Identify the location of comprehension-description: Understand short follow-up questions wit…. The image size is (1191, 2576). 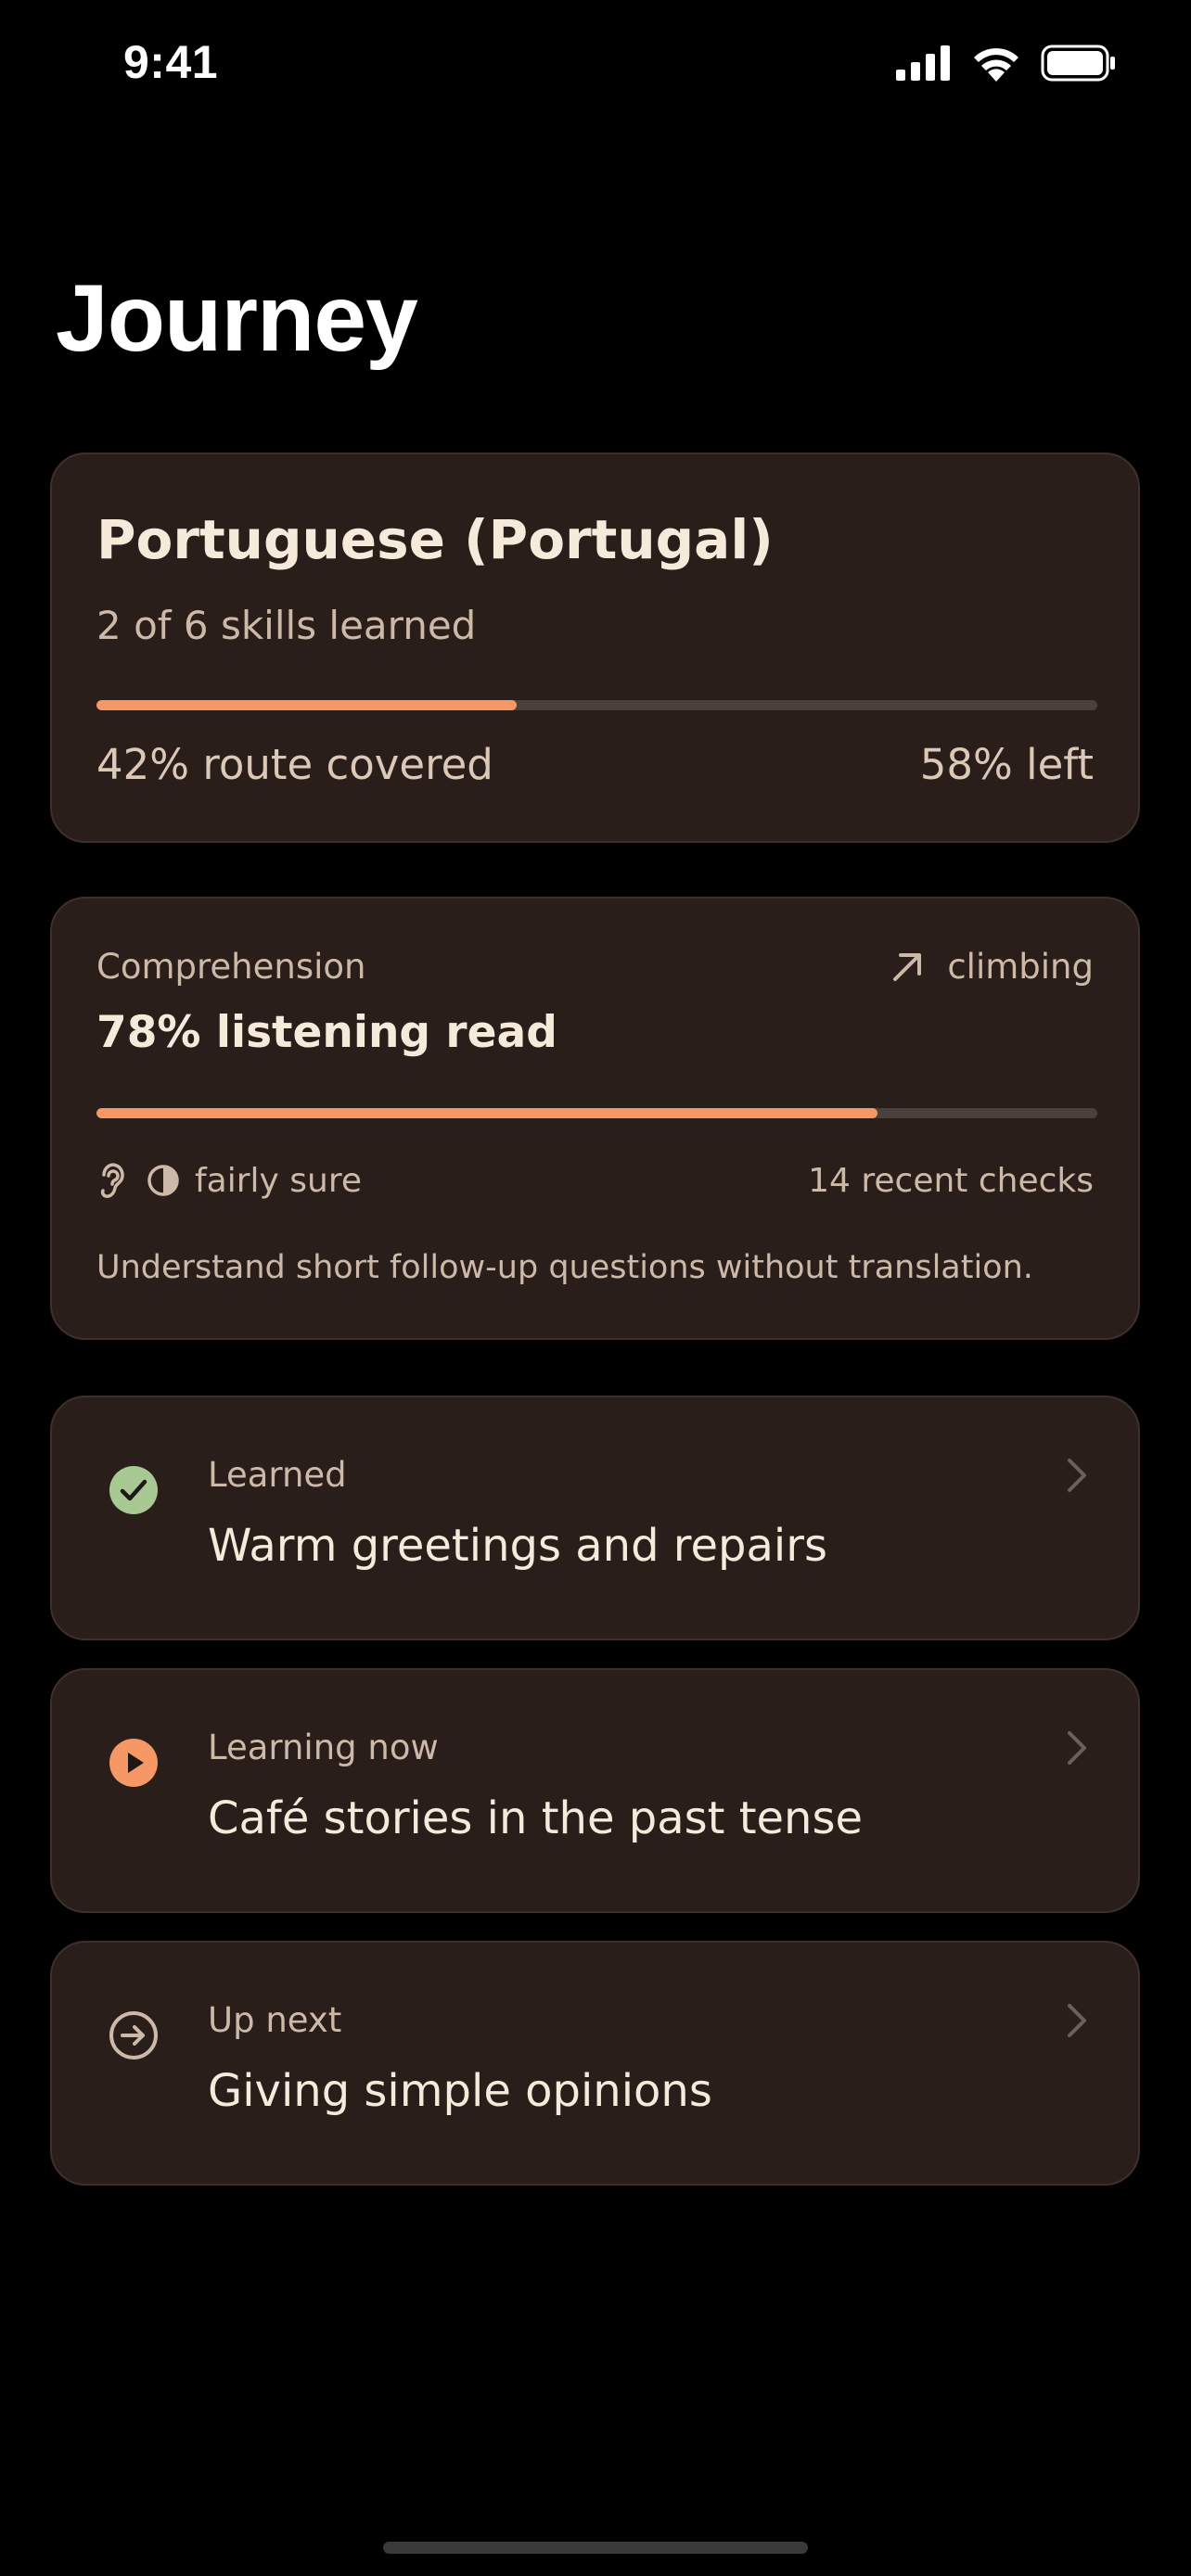
(564, 1267).